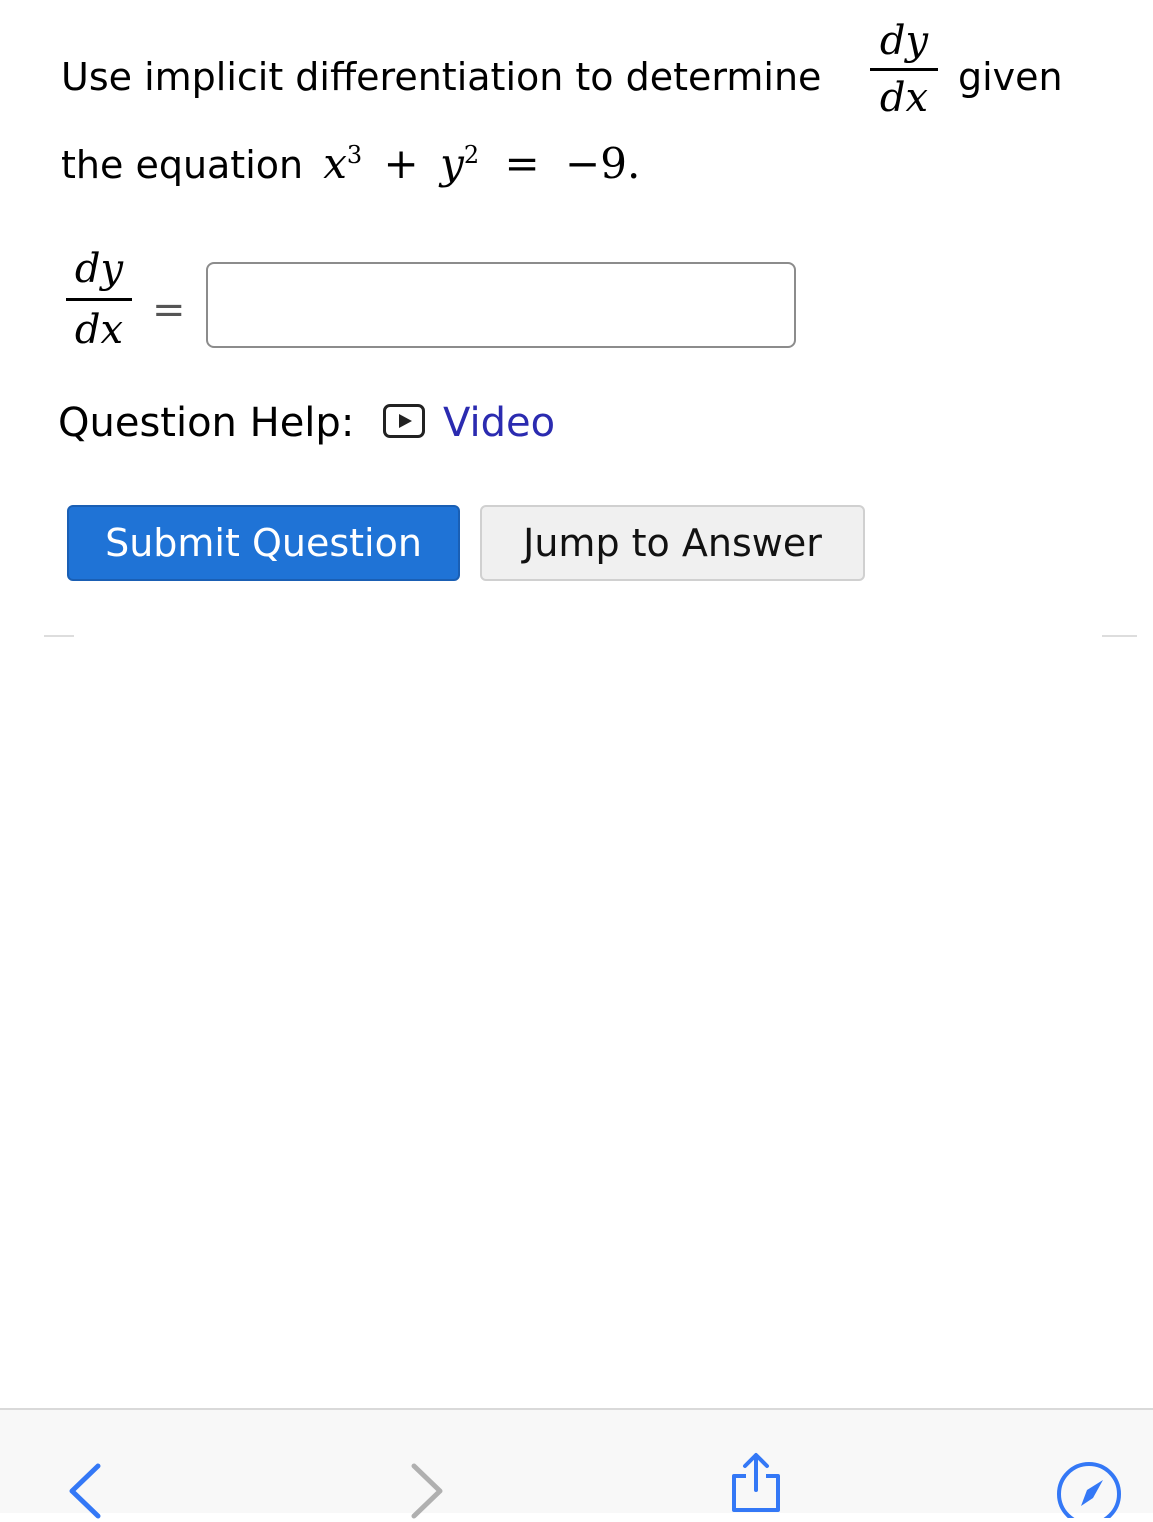  I want to click on question-line-2: the equation x3 + y2 = −9., so click(350, 164).